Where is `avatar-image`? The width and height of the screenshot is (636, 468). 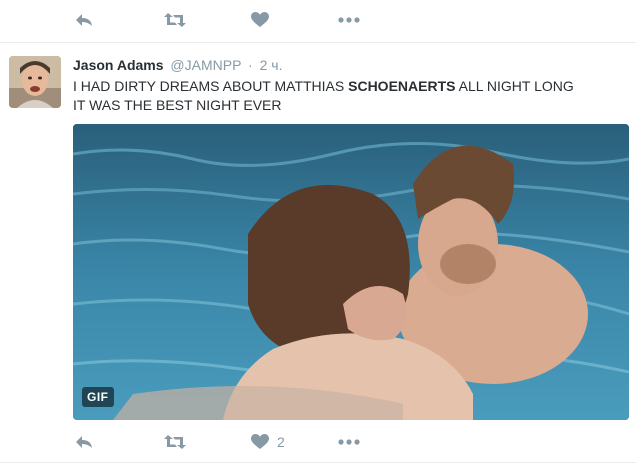
avatar-image is located at coordinates (35, 82).